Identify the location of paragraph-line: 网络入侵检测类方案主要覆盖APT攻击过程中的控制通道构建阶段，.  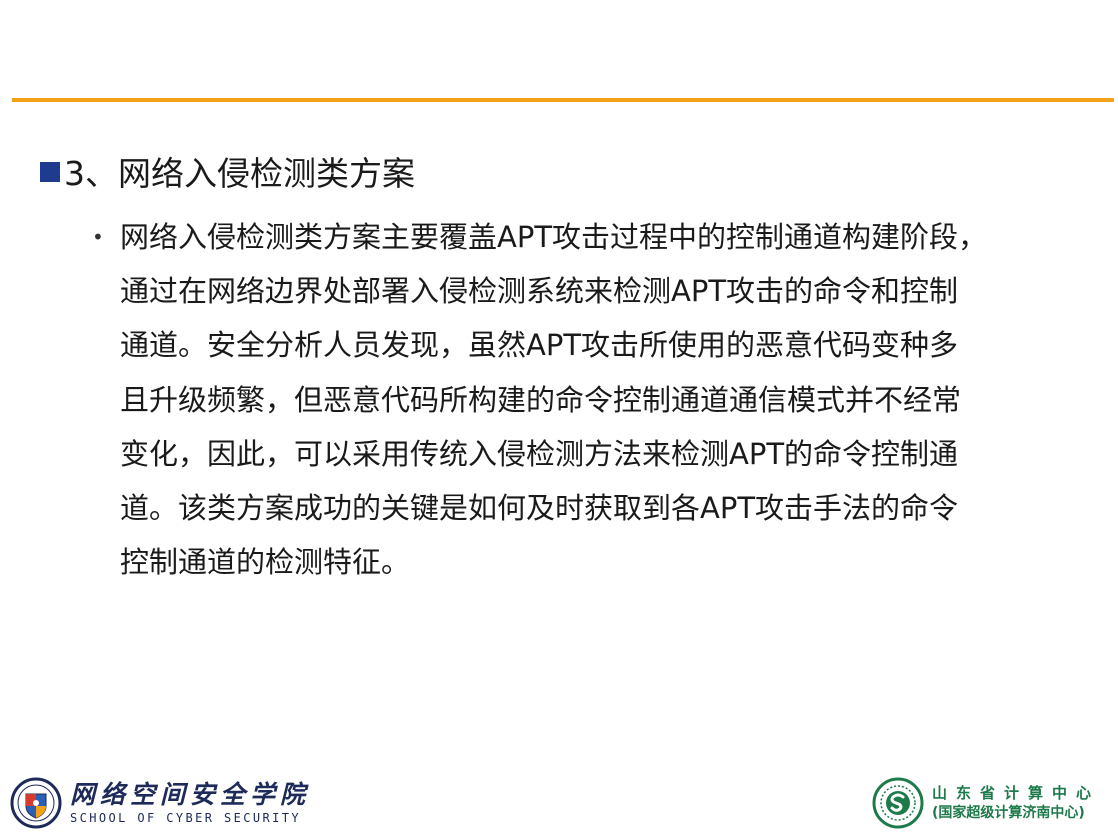
(554, 237).